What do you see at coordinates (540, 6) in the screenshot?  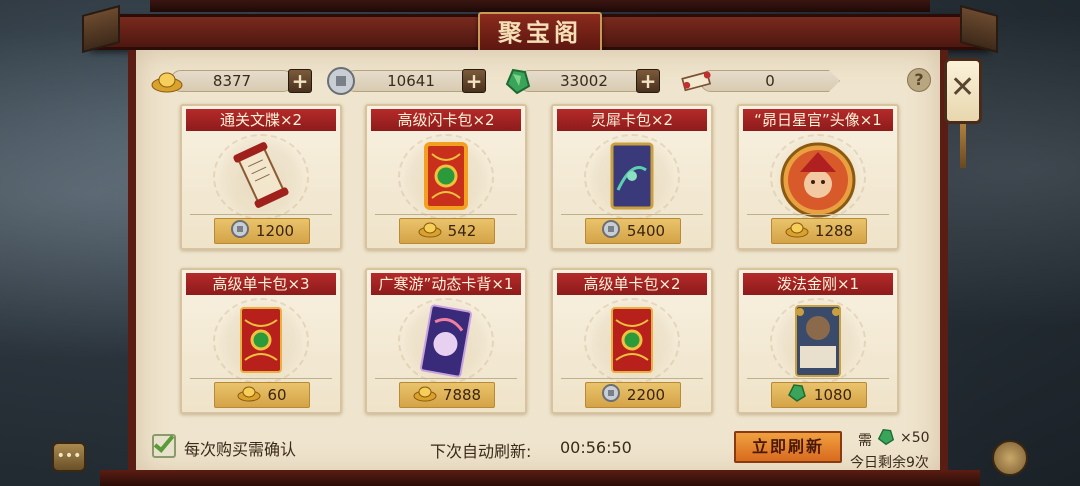 I see `roof-eave` at bounding box center [540, 6].